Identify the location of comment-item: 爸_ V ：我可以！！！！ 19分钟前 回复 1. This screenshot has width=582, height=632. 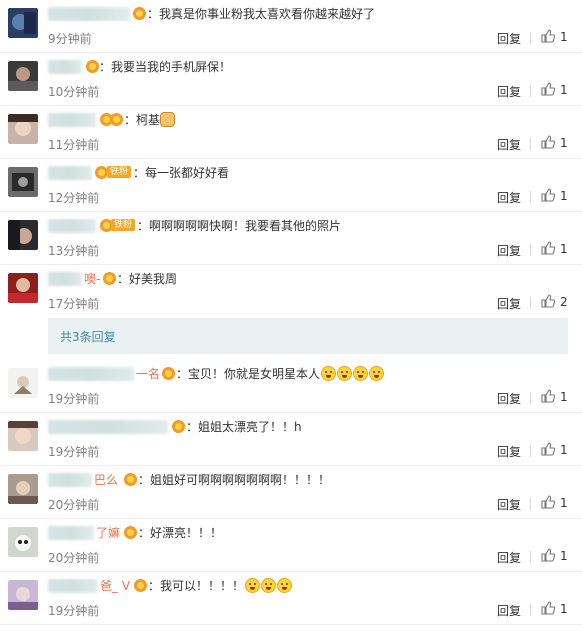
(291, 598).